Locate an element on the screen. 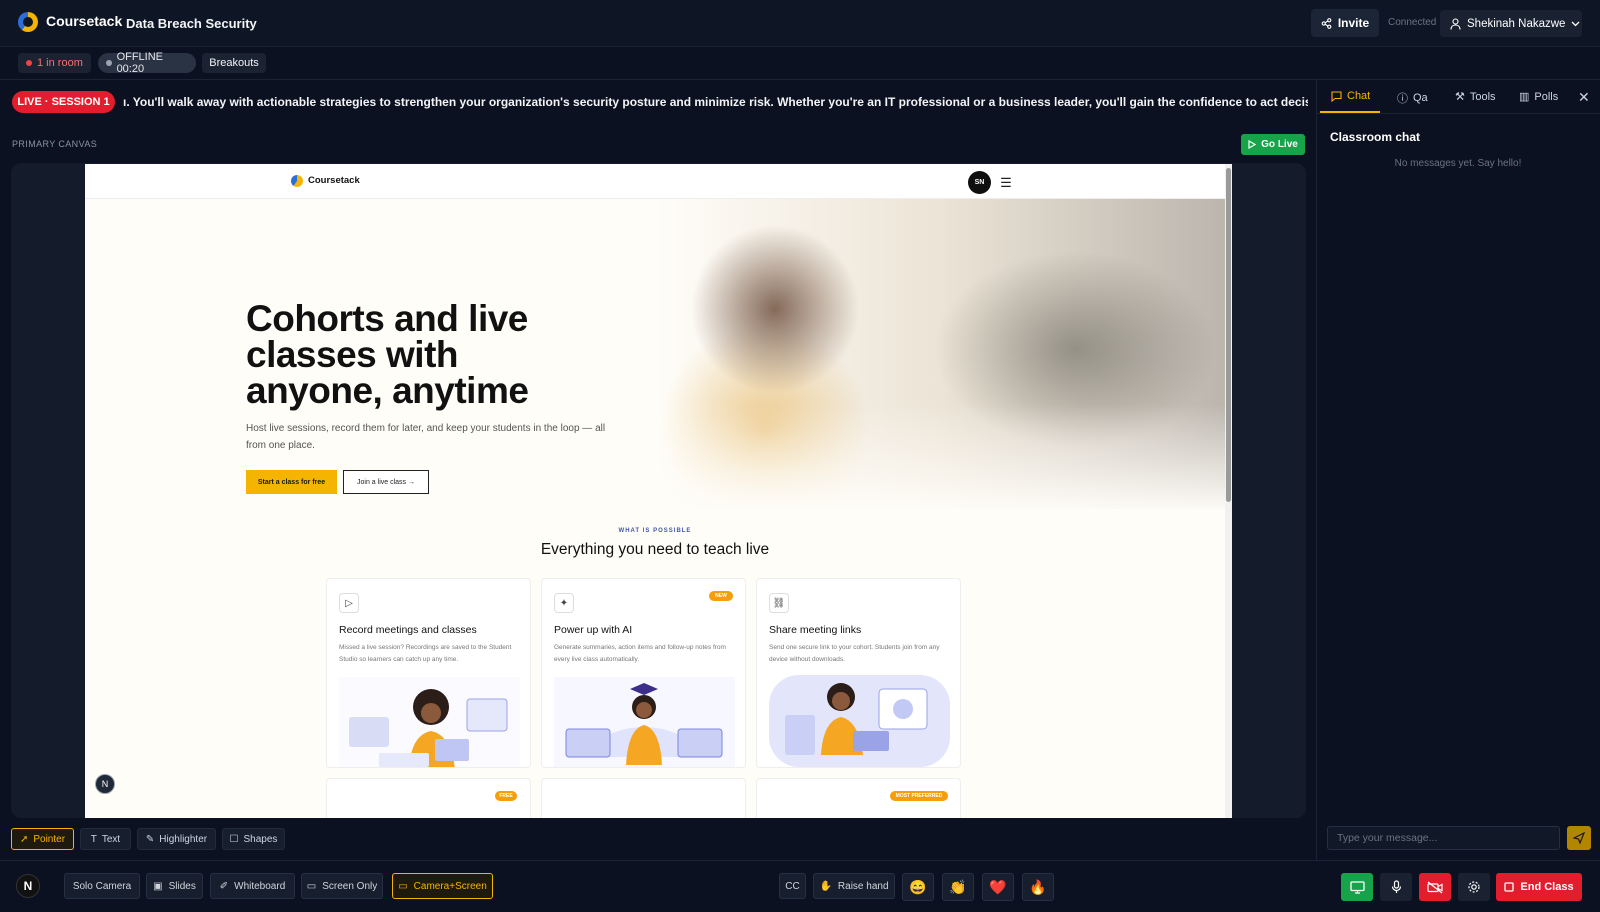  whiteboard-label: Whiteboard is located at coordinates (260, 886).